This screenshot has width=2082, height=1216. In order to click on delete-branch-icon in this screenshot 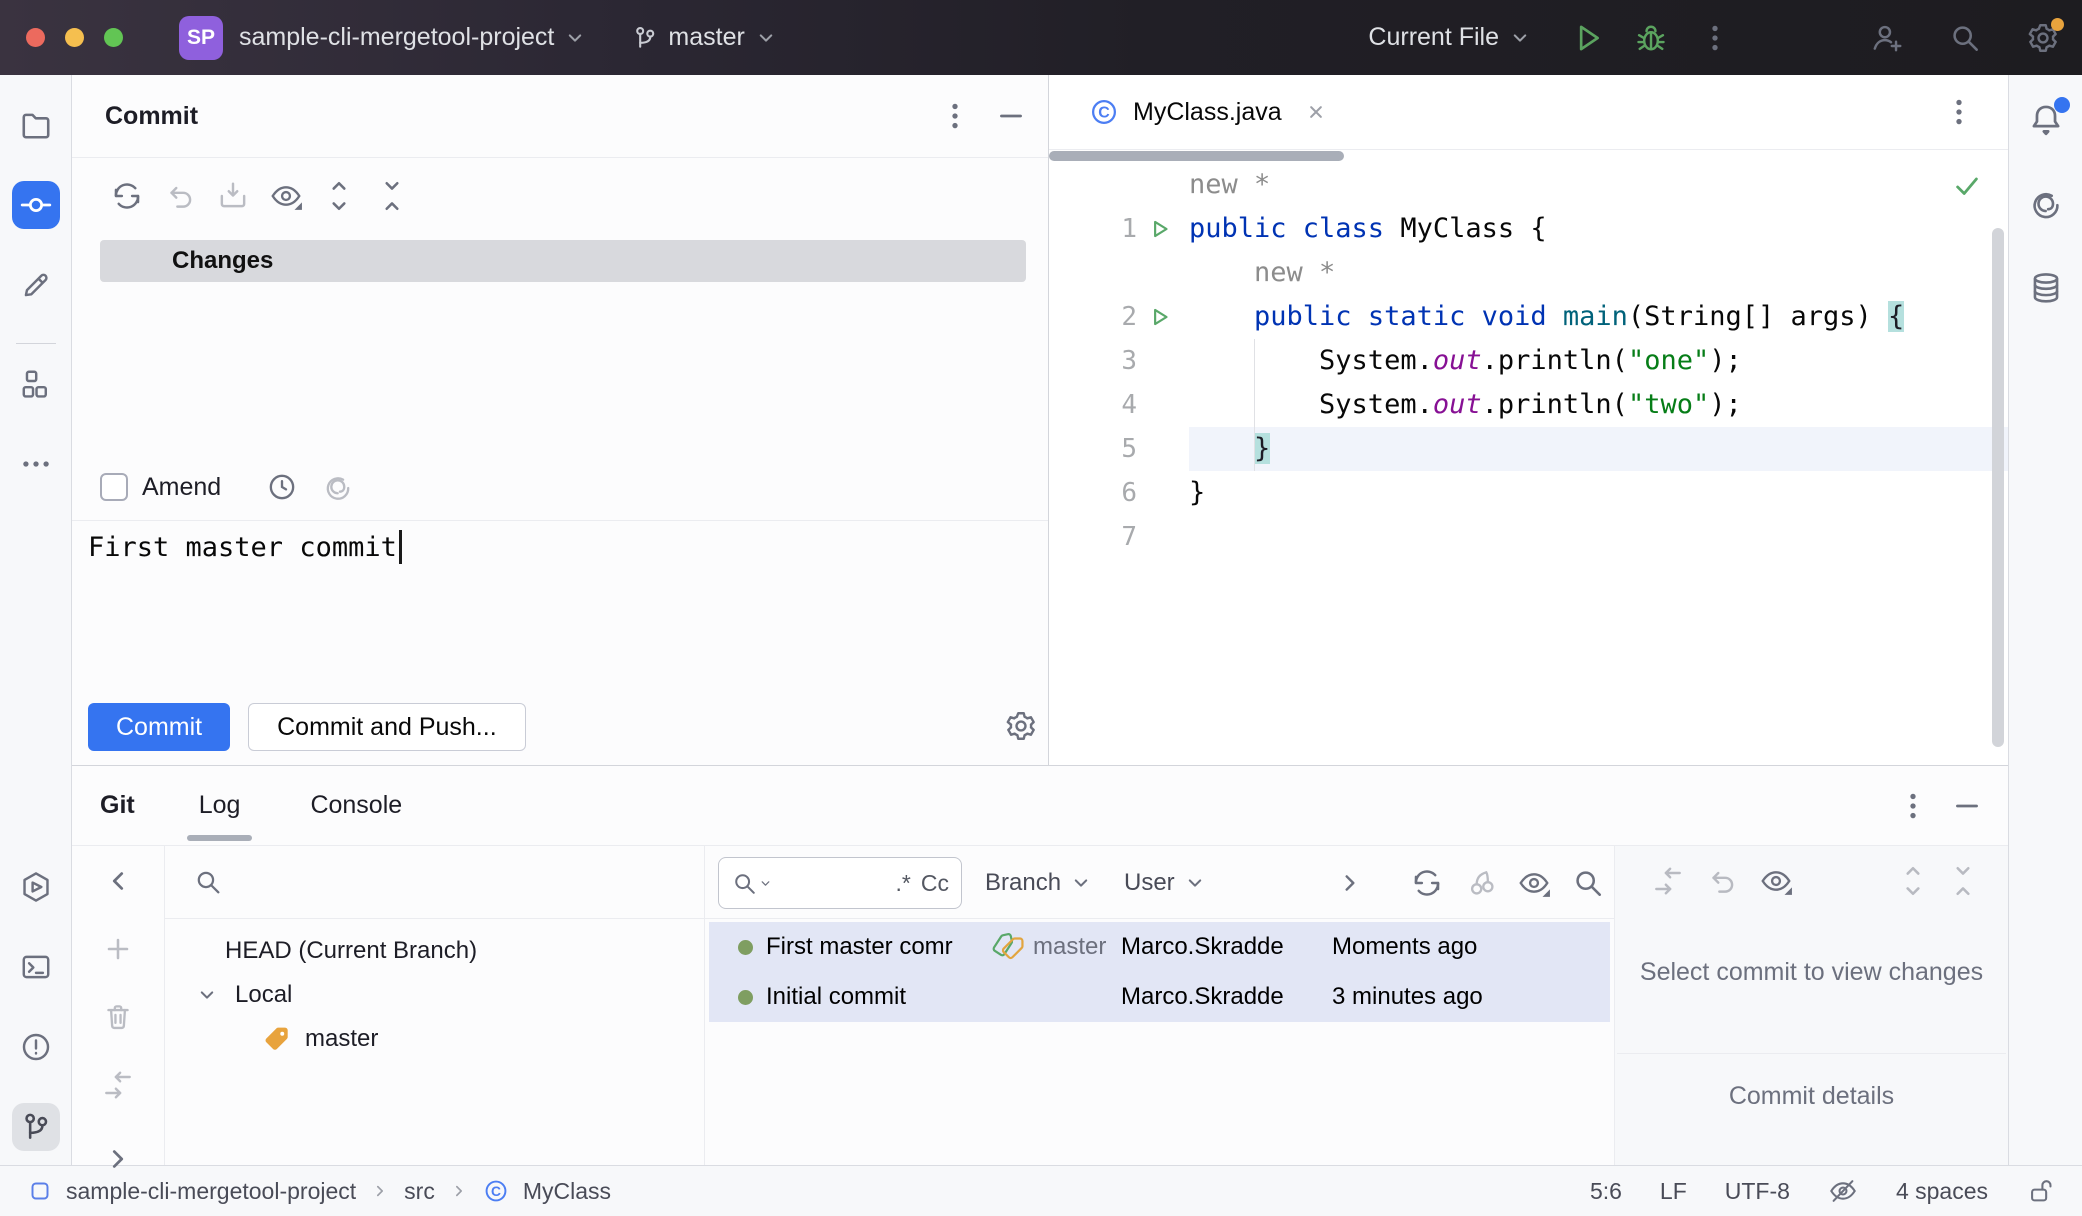, I will do `click(118, 1017)`.